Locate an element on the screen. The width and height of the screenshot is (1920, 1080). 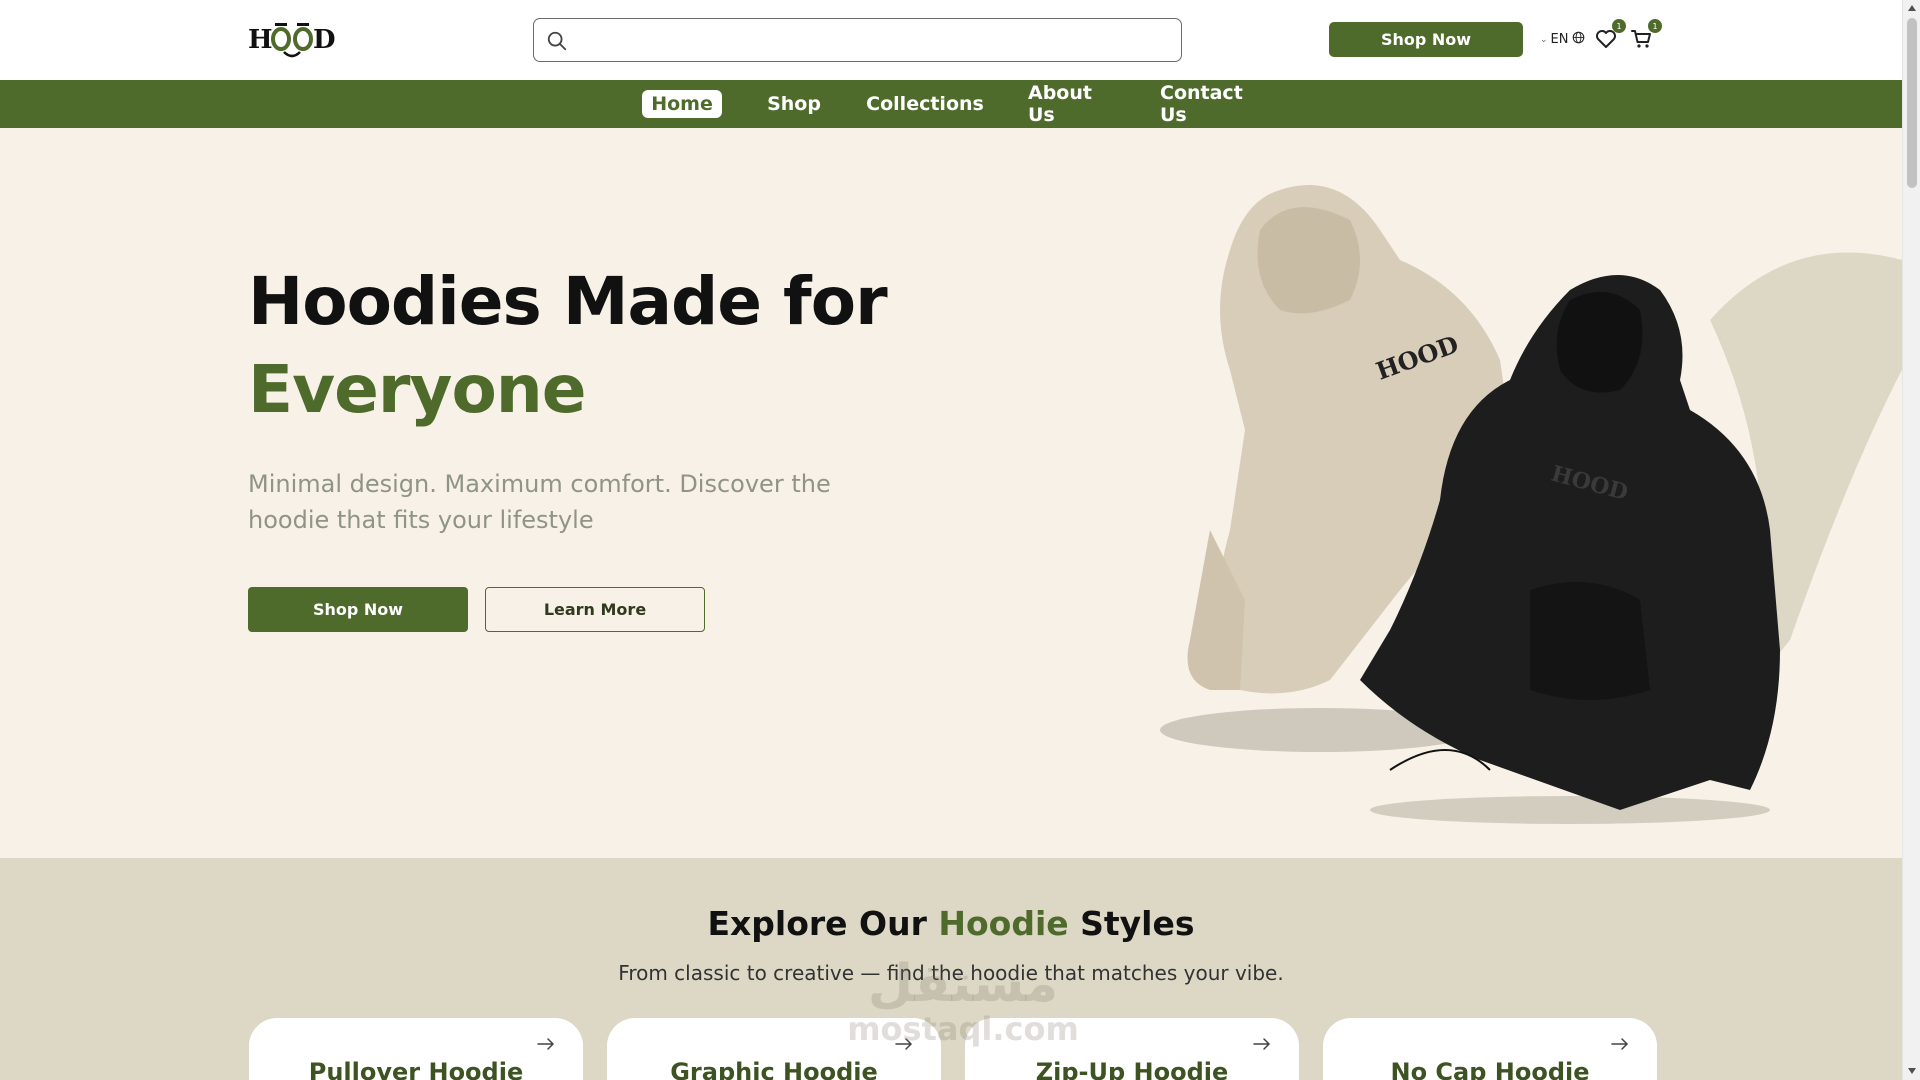
hero-title: Hoodies Made for Everyone is located at coordinates (568, 346).